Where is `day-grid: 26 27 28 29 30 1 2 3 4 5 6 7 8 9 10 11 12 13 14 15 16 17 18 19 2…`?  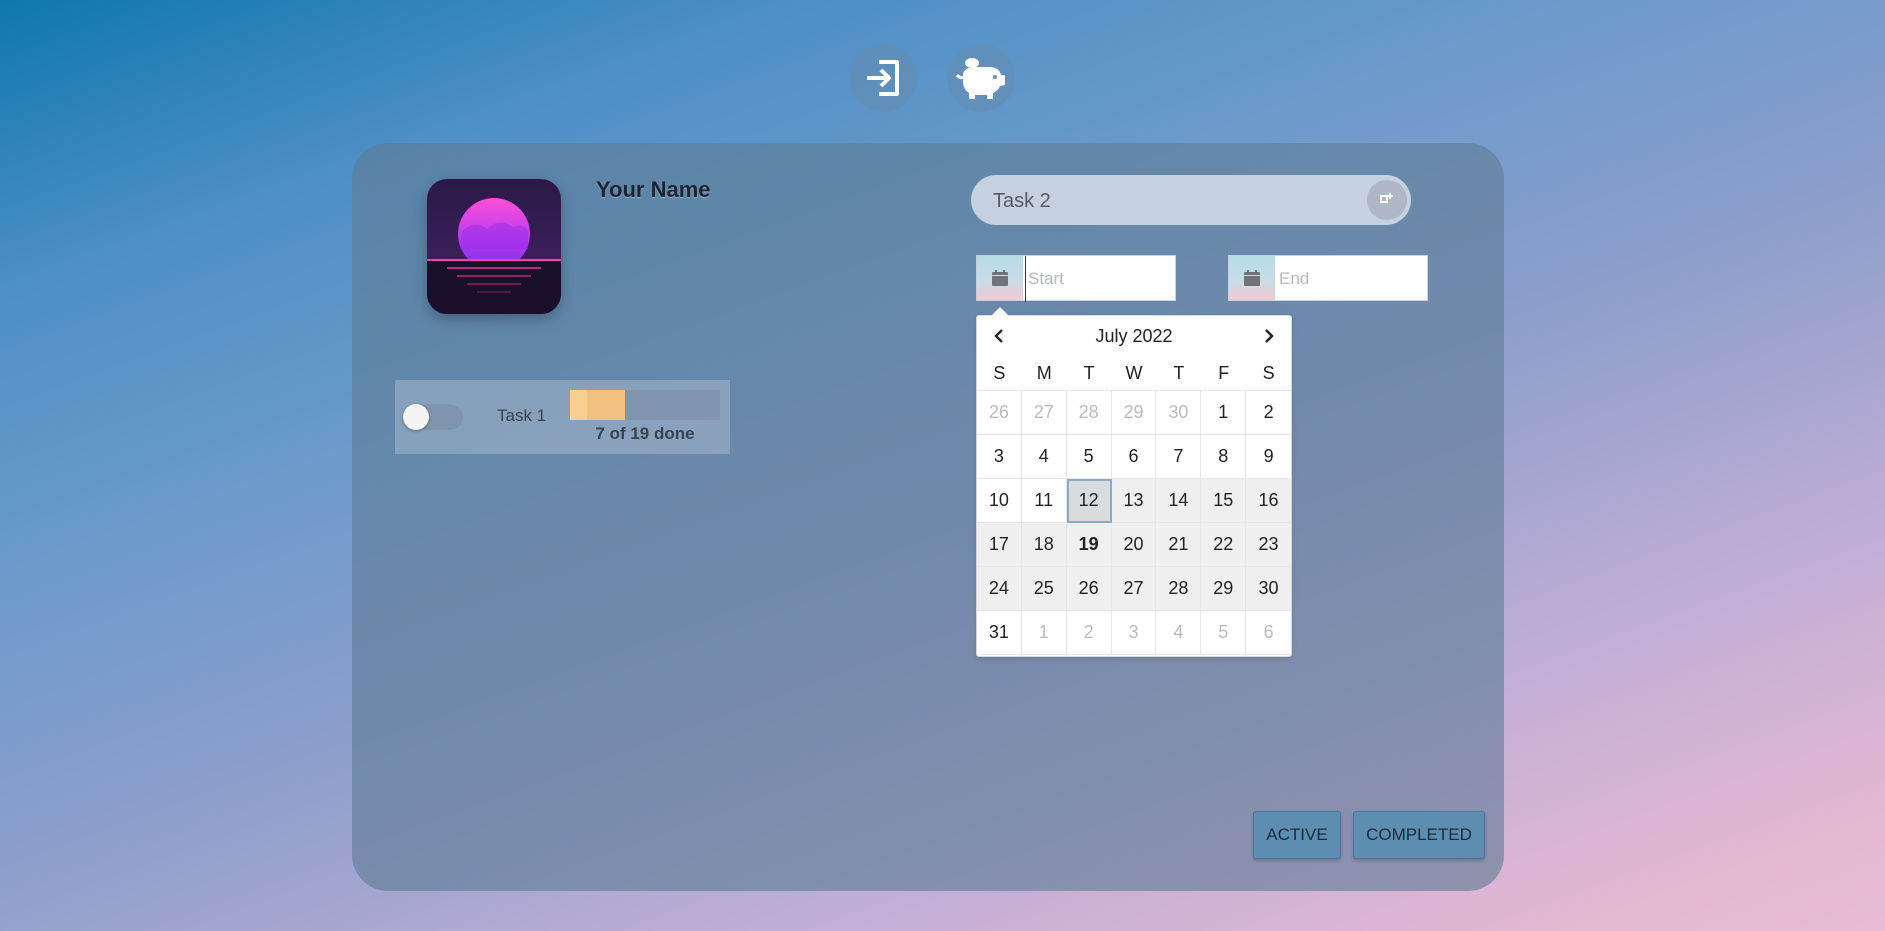 day-grid: 26 27 28 29 30 1 2 3 4 5 6 7 8 9 10 11 12 13 14 15 16 17 18 19 2… is located at coordinates (1134, 522).